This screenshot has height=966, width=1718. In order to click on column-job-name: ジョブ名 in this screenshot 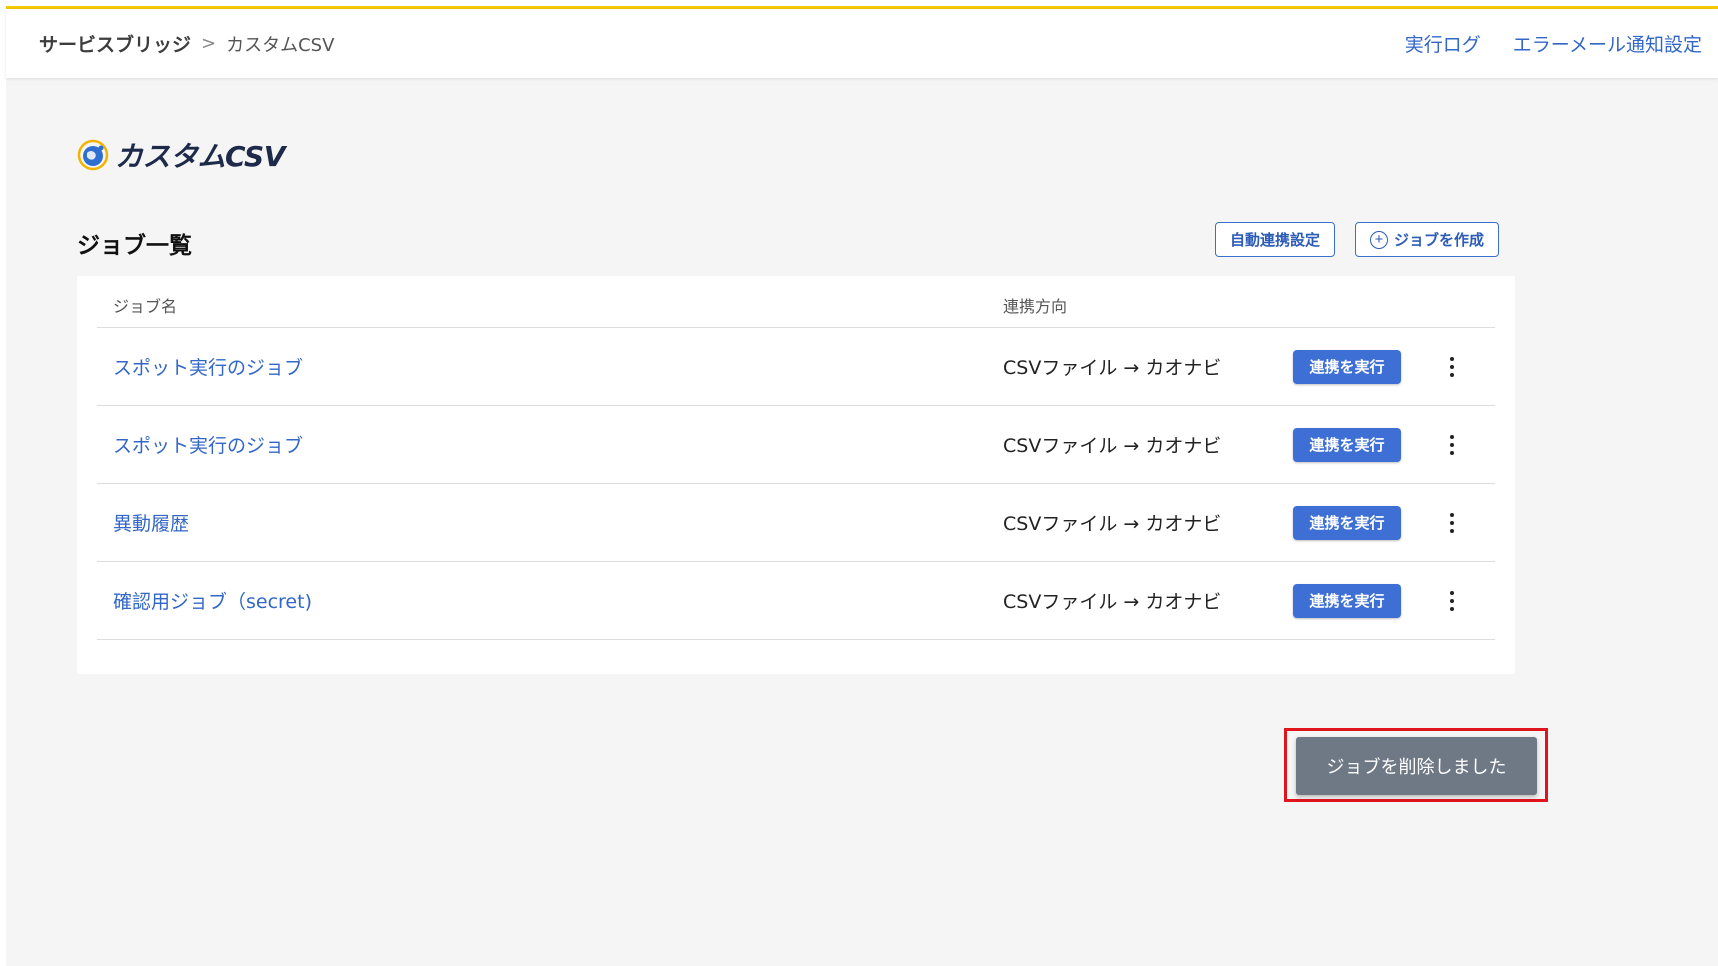, I will do `click(145, 306)`.